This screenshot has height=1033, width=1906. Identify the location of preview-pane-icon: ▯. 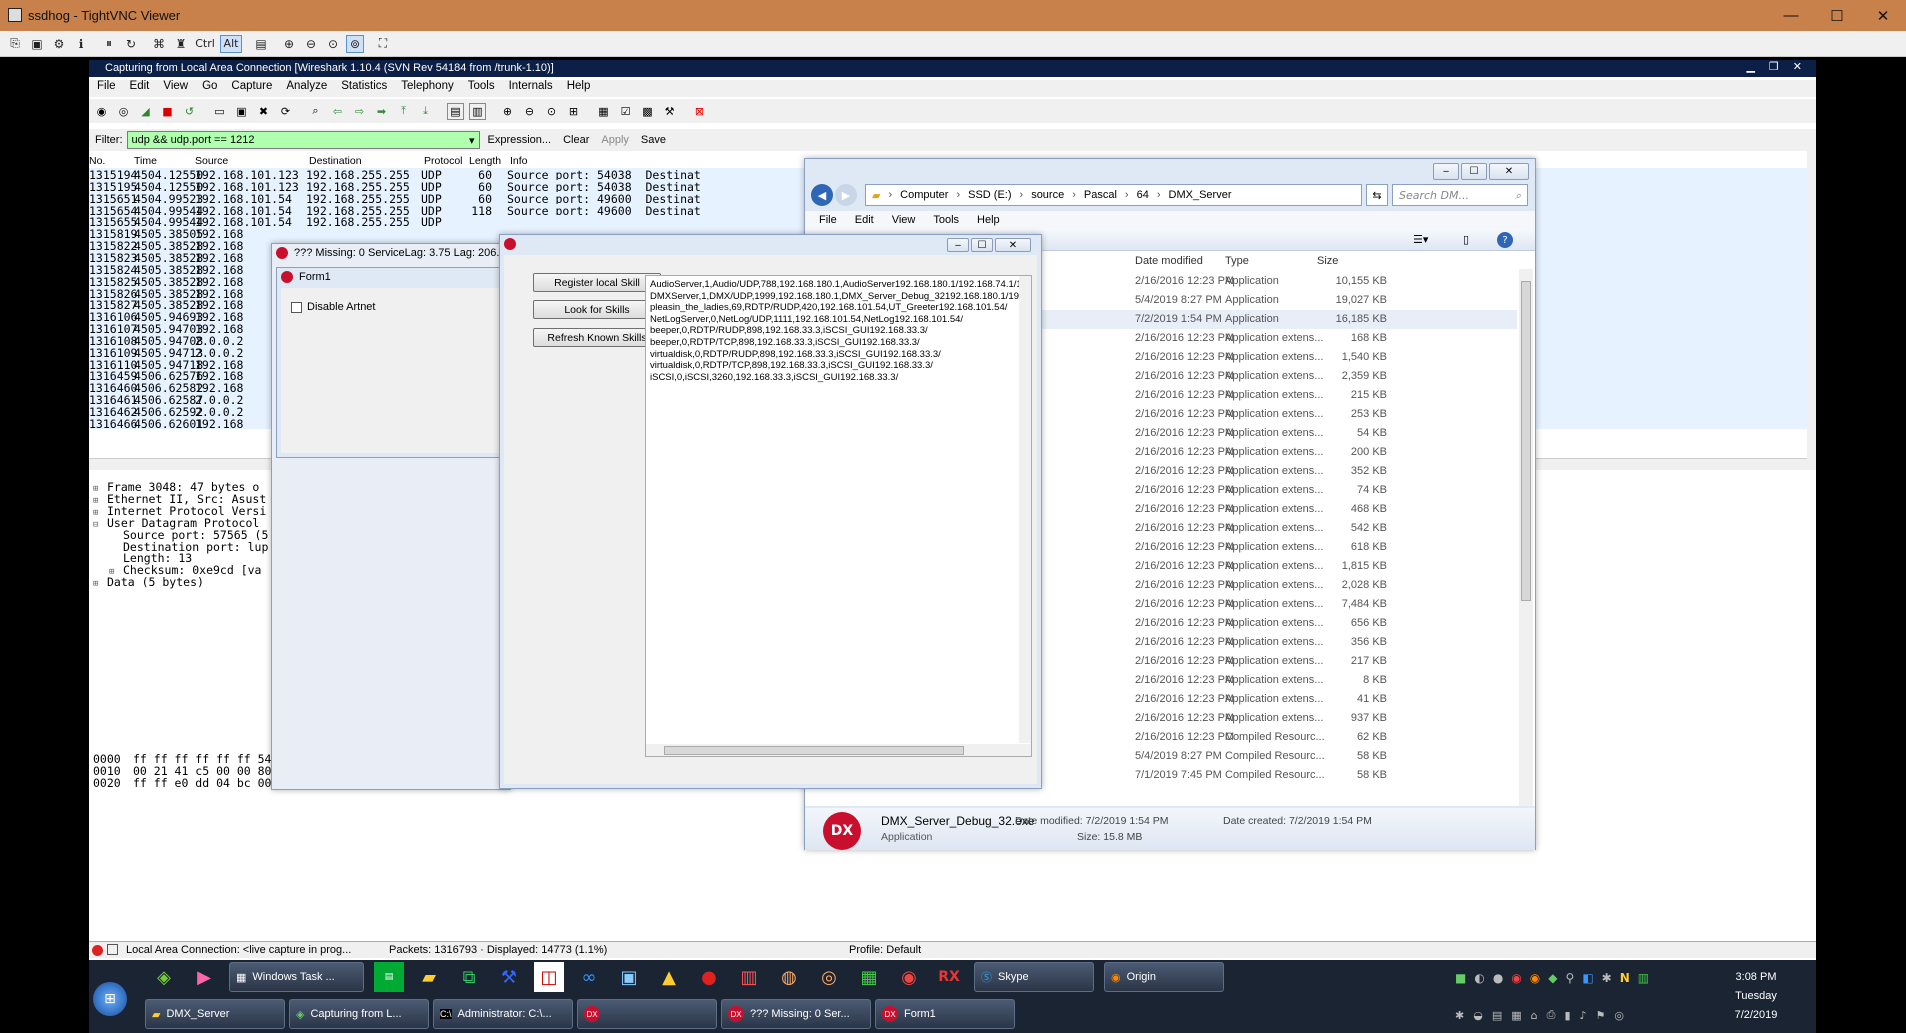
(1466, 239).